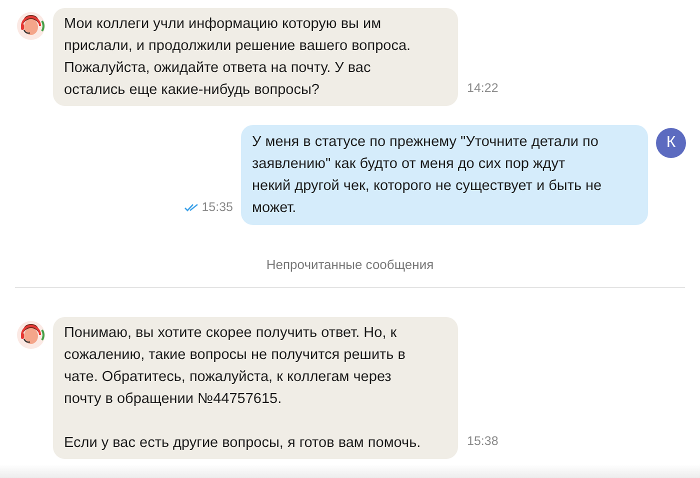 The height and width of the screenshot is (478, 700). Describe the element at coordinates (671, 143) in the screenshot. I see `user-avatar: К` at that location.